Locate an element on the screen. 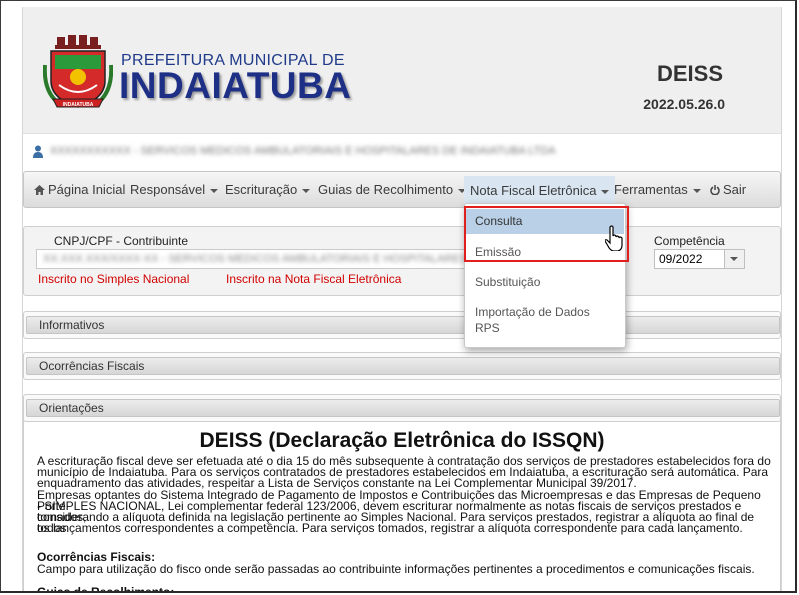 The image size is (799, 595). menu-item-importacao-rps: Importação de Dados RPS is located at coordinates (545, 319).